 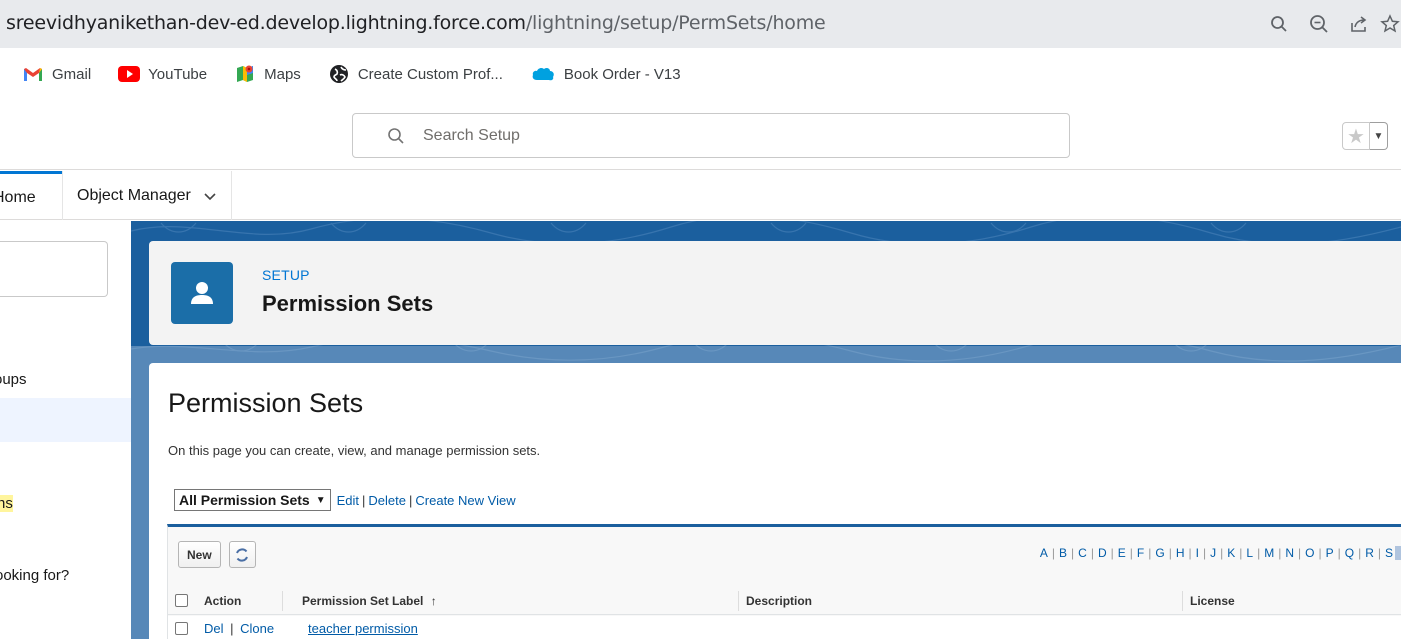 I want to click on alphabet-letter-c: C, so click(x=1082, y=553).